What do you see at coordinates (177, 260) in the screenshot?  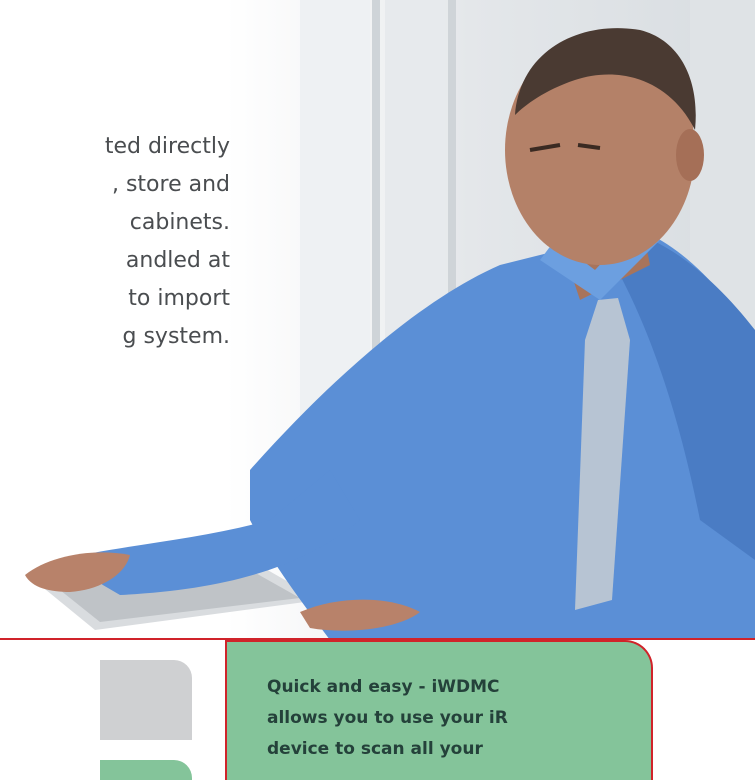 I see `body-line: andled at` at bounding box center [177, 260].